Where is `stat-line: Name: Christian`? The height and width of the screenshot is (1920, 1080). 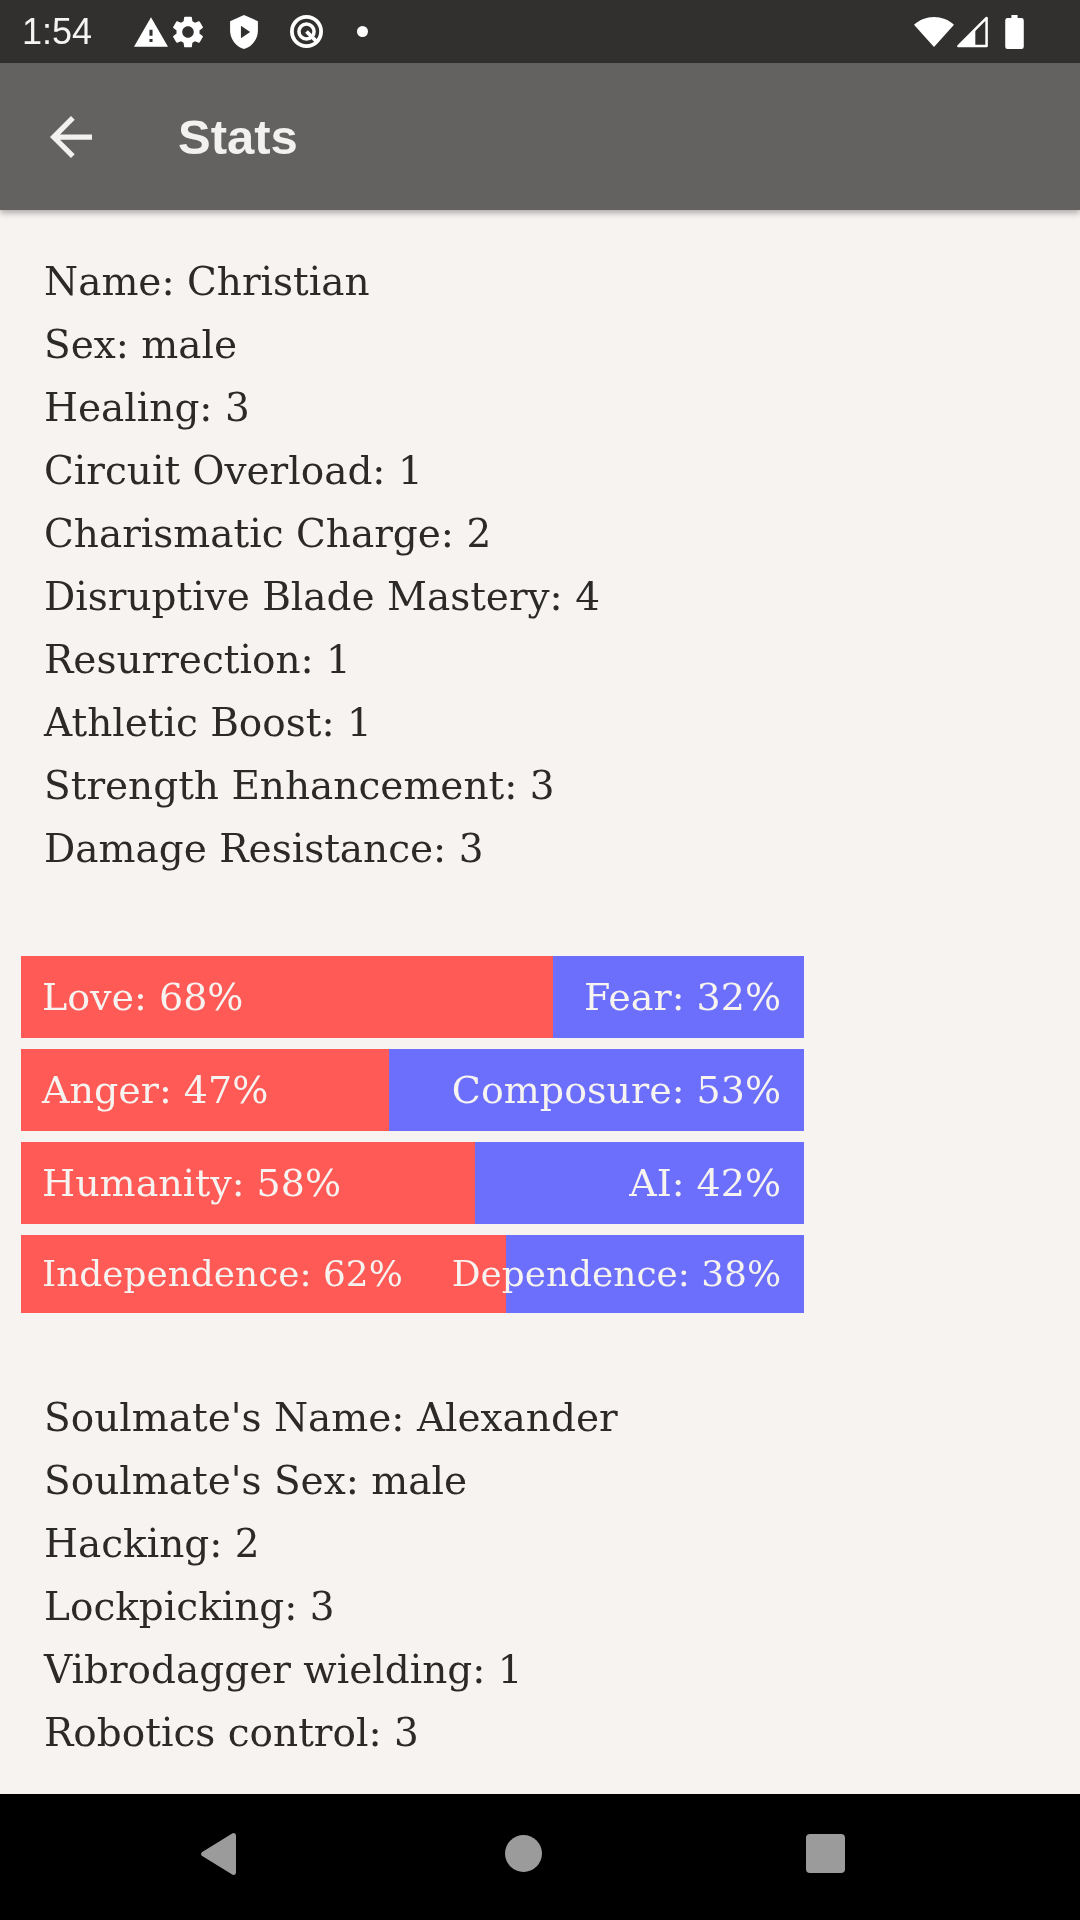 stat-line: Name: Christian is located at coordinates (207, 282).